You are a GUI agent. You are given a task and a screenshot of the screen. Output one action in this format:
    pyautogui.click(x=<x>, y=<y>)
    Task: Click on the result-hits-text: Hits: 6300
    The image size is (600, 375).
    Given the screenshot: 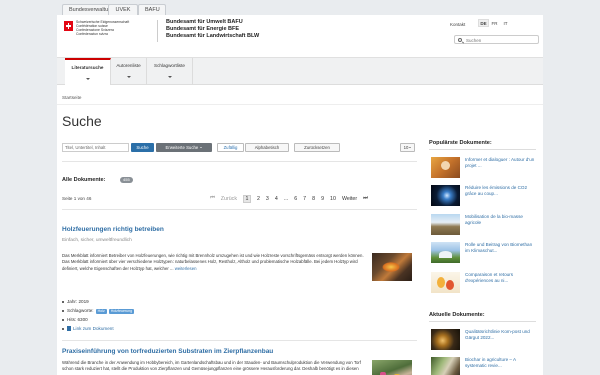 What is the action you would take?
    pyautogui.click(x=77, y=319)
    